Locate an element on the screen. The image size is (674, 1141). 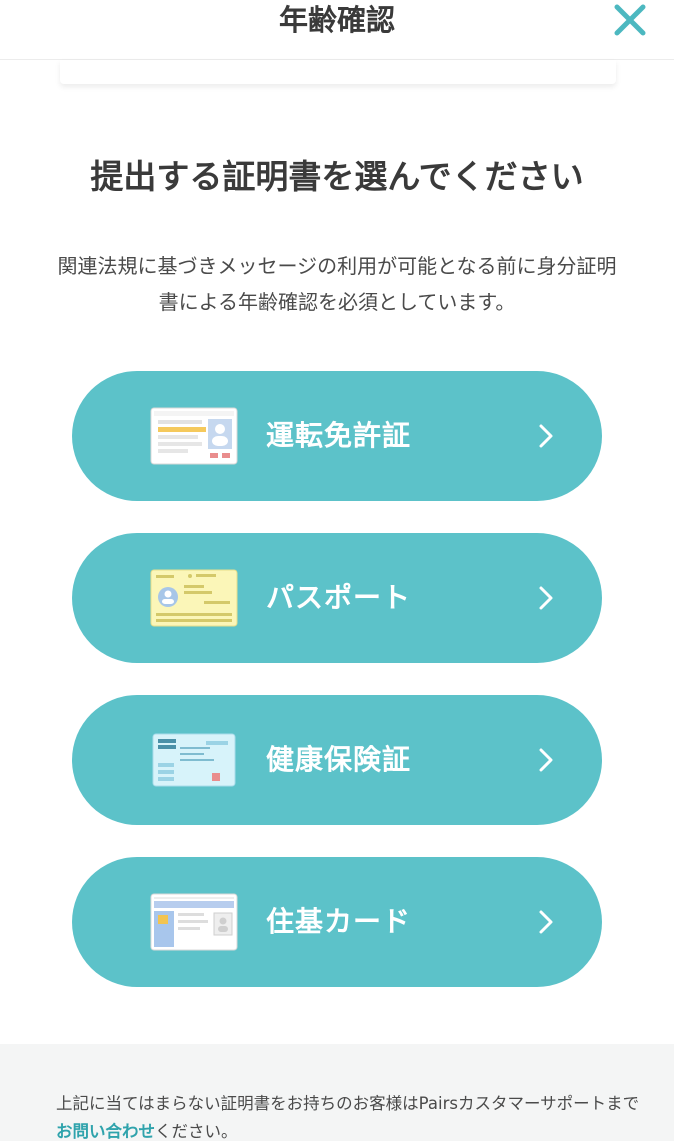
footer-text-after: ください。 is located at coordinates (196, 1131).